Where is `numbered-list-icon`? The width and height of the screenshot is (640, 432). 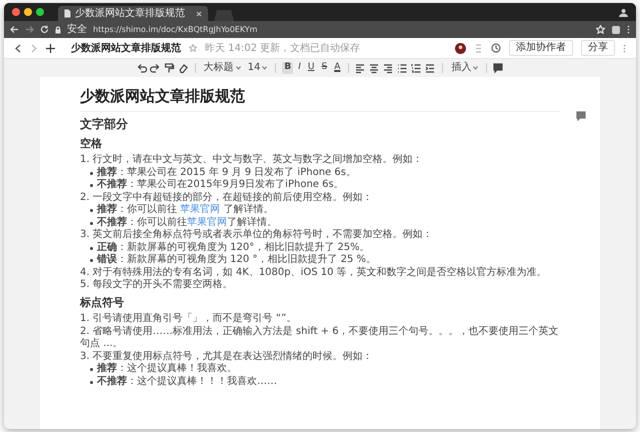 numbered-list-icon is located at coordinates (416, 68).